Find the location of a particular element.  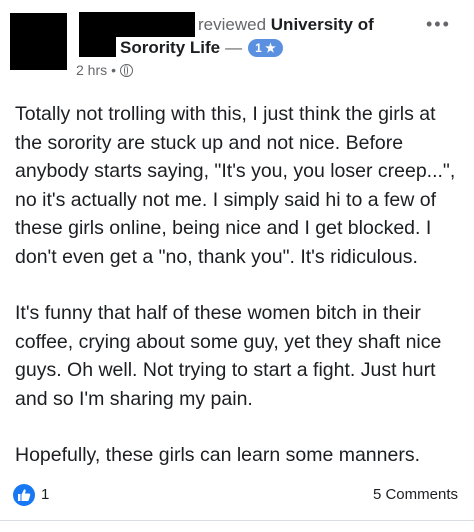

post-meta: 2 hrs • is located at coordinates (105, 70).